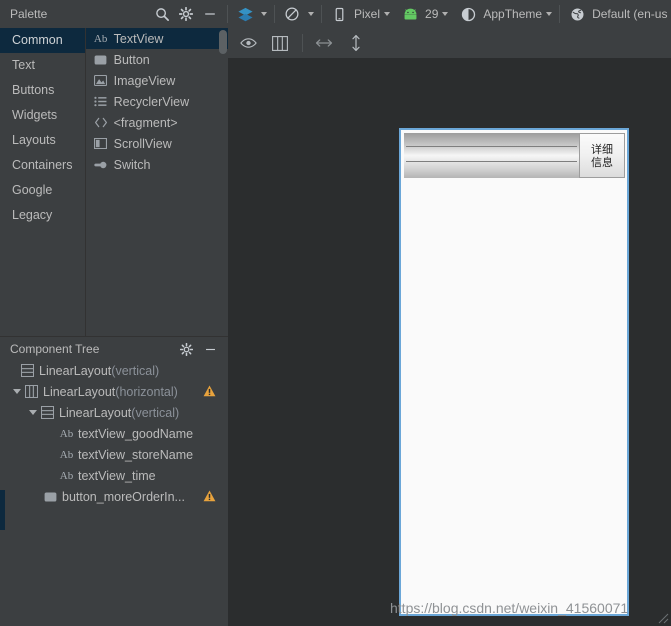 Image resolution: width=671 pixels, height=626 pixels. What do you see at coordinates (602, 149) in the screenshot?
I see `detail-button-line1: 详细` at bounding box center [602, 149].